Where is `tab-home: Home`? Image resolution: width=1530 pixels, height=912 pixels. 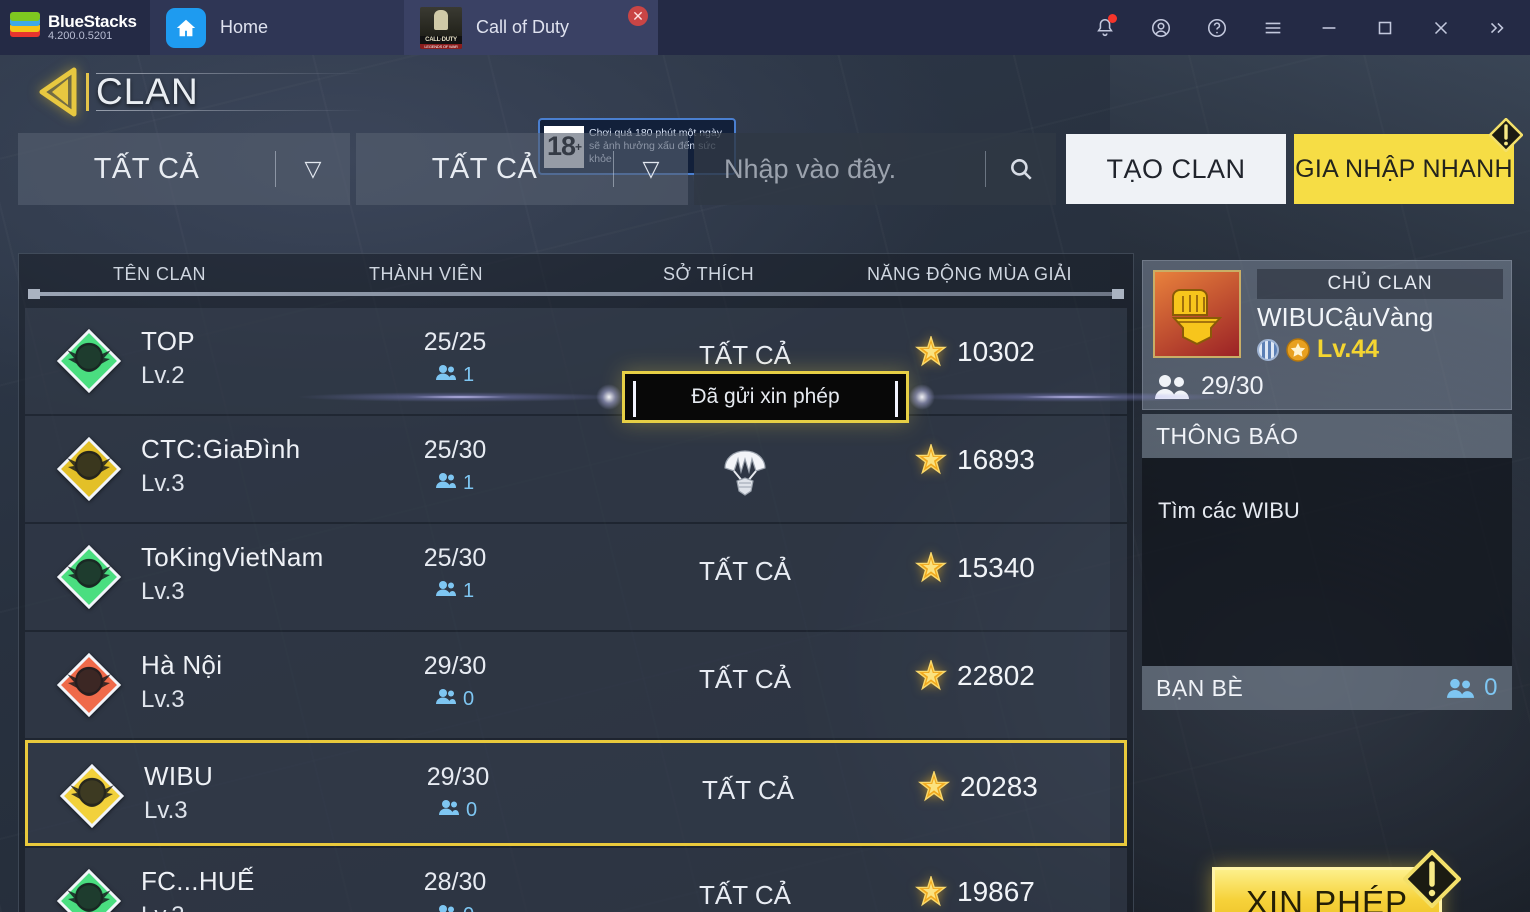 tab-home: Home is located at coordinates (277, 27).